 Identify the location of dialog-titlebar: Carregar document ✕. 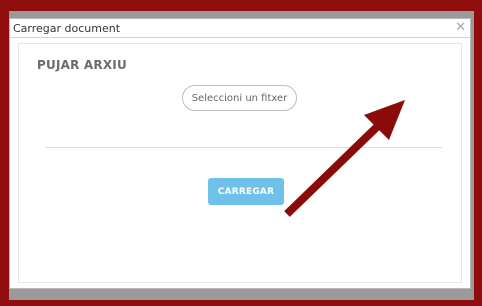
(240, 28).